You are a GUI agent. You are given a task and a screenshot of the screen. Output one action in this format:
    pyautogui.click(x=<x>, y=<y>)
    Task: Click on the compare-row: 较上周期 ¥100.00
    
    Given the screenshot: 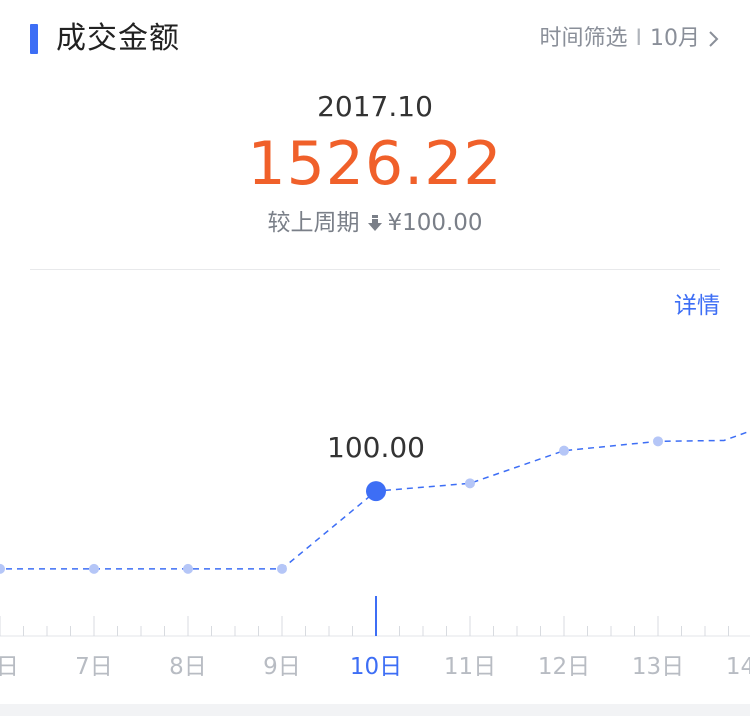 What is the action you would take?
    pyautogui.click(x=375, y=223)
    